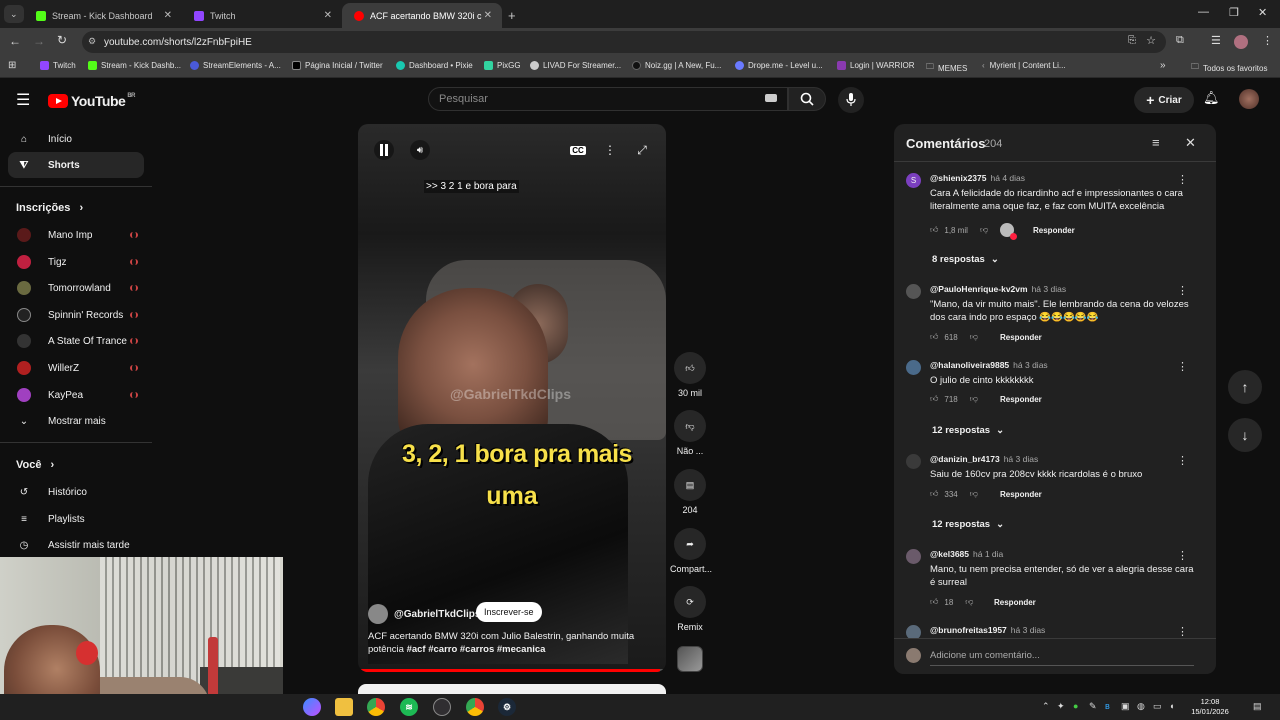 The height and width of the screenshot is (720, 1280). I want to click on reload-icon: ↻, so click(62, 40).